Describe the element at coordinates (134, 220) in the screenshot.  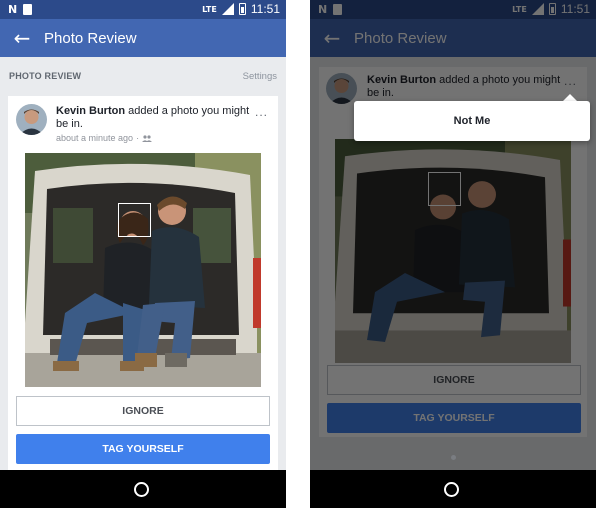
I see `face-tag-box` at that location.